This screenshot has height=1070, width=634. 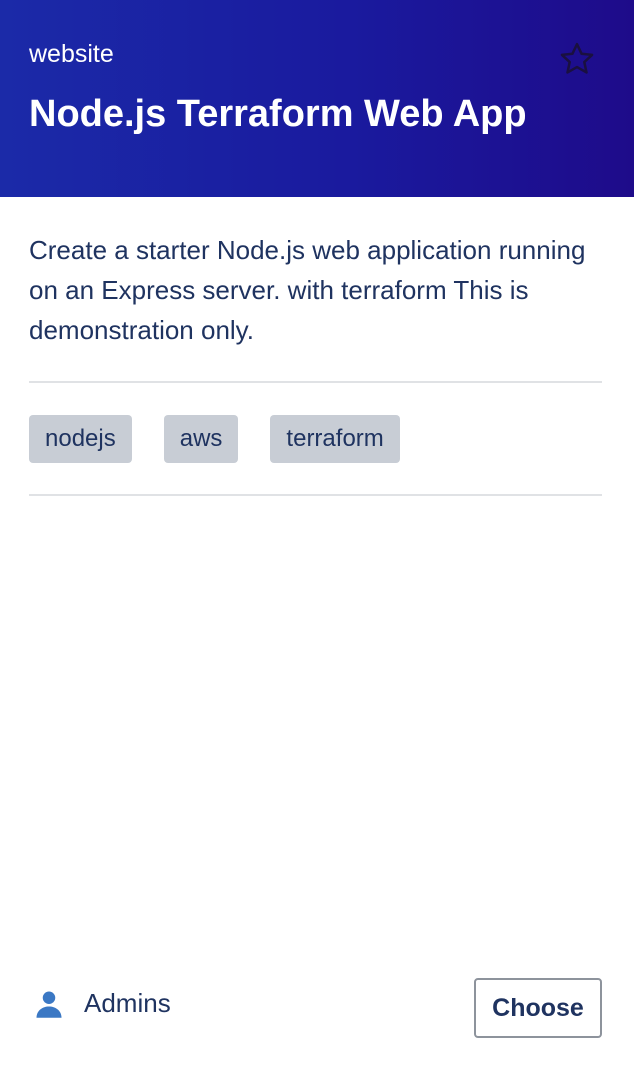 What do you see at coordinates (335, 439) in the screenshot?
I see `tag-terraform: terraform` at bounding box center [335, 439].